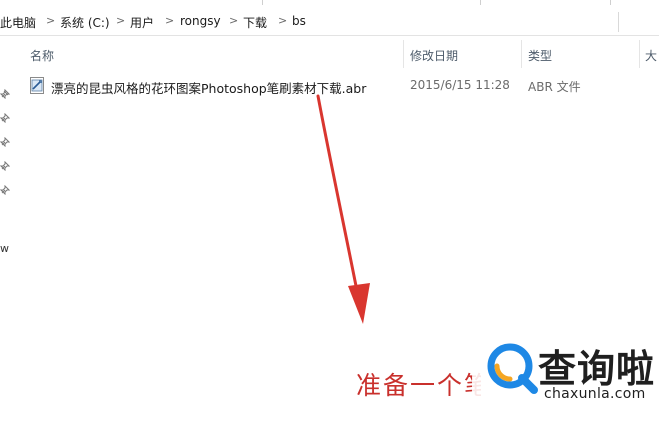 This screenshot has height=424, width=659. Describe the element at coordinates (651, 55) in the screenshot. I see `column-header-size: 大` at that location.